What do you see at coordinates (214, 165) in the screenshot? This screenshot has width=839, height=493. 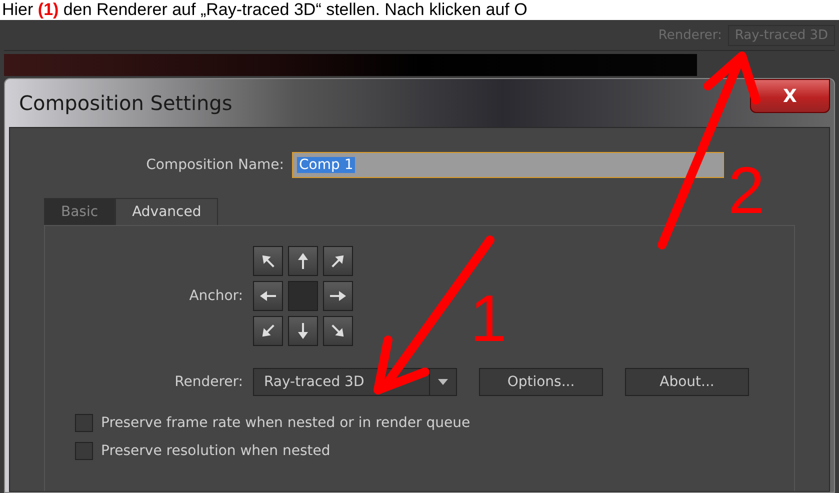 I see `field-label: Composition Name:` at bounding box center [214, 165].